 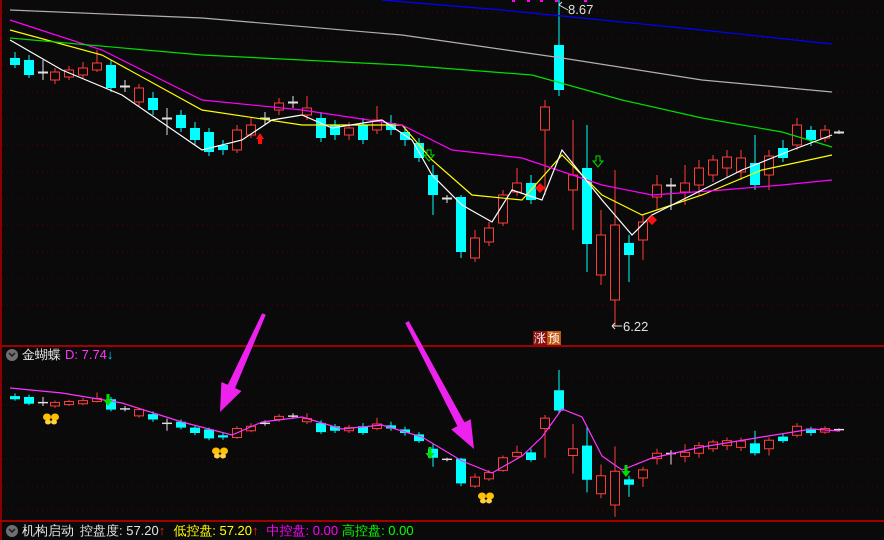 I want to click on indicator-reading: D: 7.74, so click(x=86, y=355).